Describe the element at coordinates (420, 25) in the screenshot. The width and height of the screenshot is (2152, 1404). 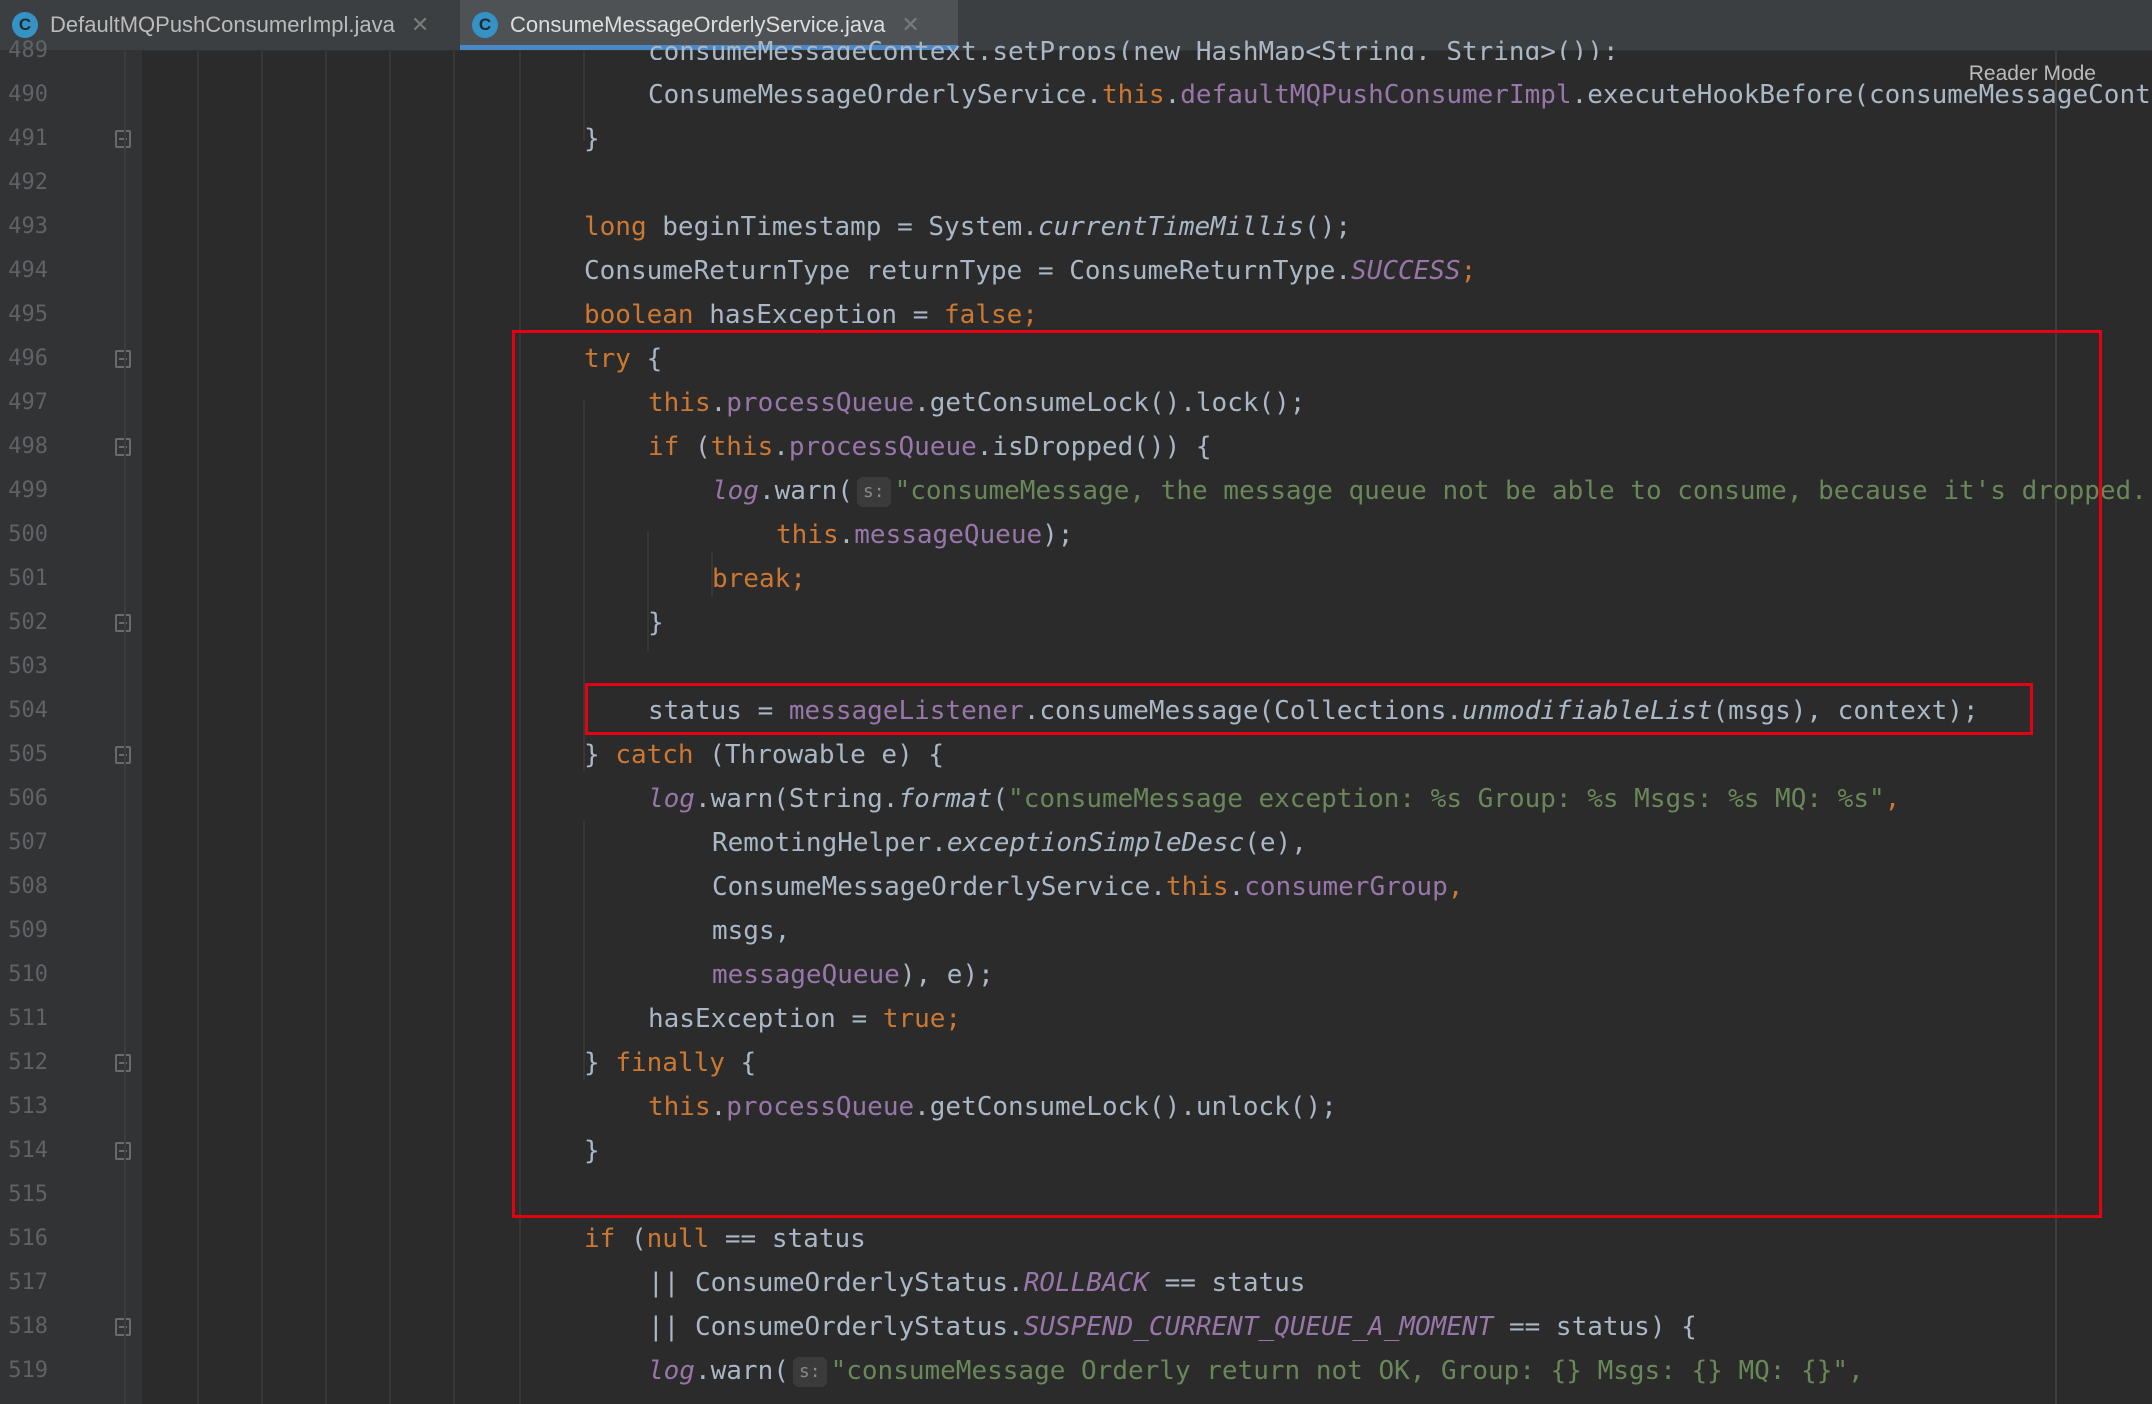
I see `close-icon: ✕` at that location.